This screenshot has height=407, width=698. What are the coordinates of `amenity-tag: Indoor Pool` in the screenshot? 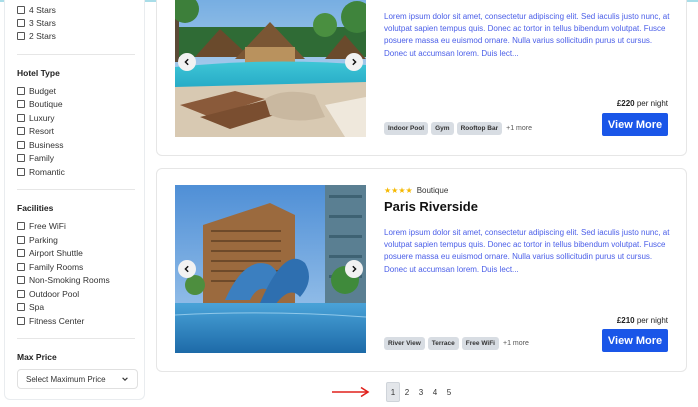 It's located at (406, 128).